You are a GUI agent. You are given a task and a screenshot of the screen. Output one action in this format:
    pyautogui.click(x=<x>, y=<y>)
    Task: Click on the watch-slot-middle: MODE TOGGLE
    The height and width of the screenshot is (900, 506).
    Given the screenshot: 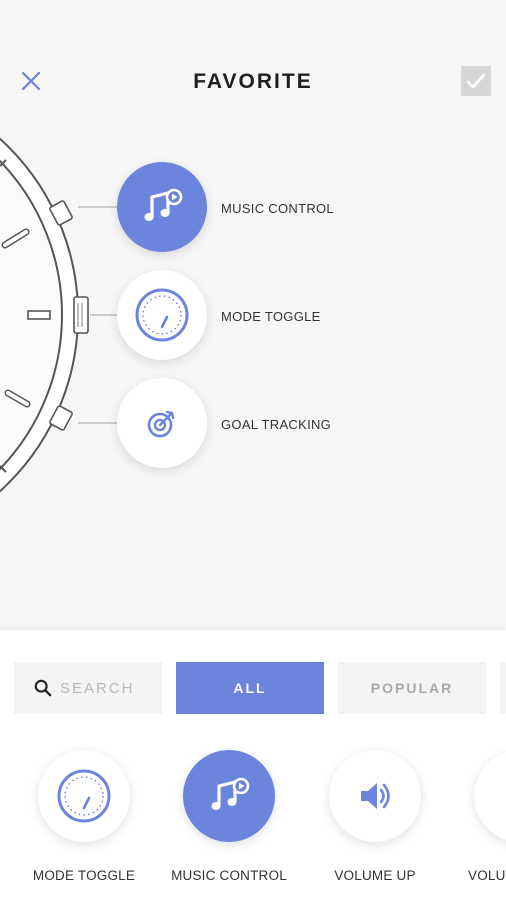 What is the action you would take?
    pyautogui.click(x=218, y=315)
    